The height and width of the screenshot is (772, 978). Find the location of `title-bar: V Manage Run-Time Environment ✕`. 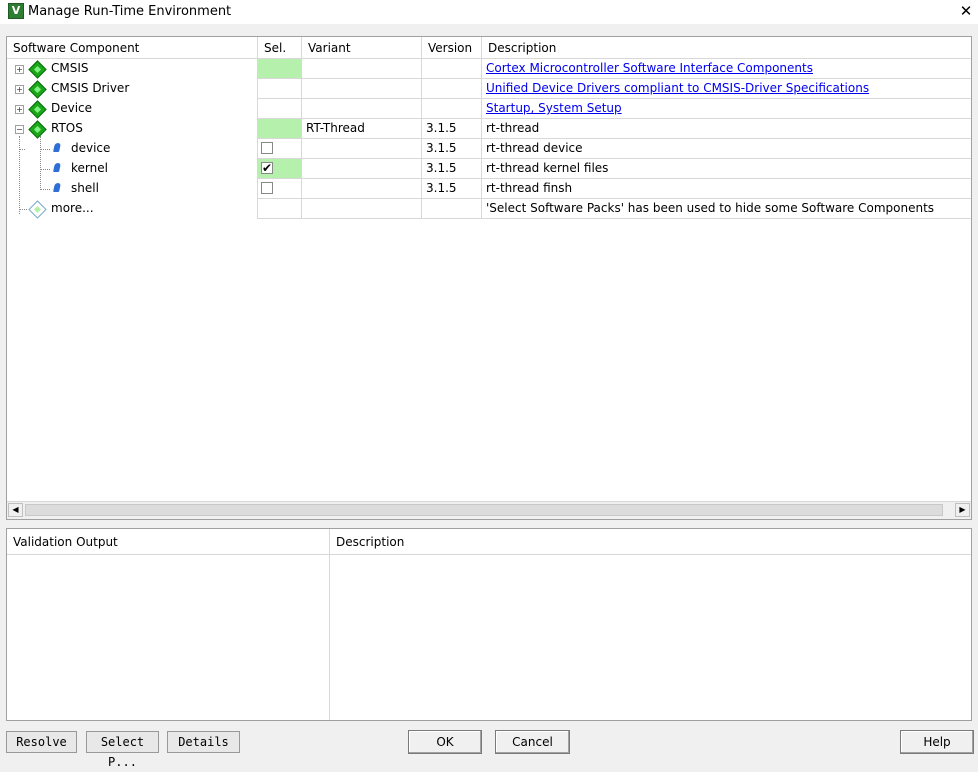

title-bar: V Manage Run-Time Environment ✕ is located at coordinates (489, 12).